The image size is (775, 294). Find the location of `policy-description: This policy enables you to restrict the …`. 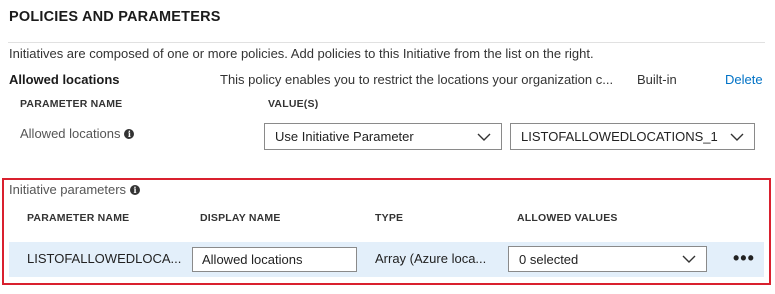

policy-description: This policy enables you to restrict the … is located at coordinates (417, 79).